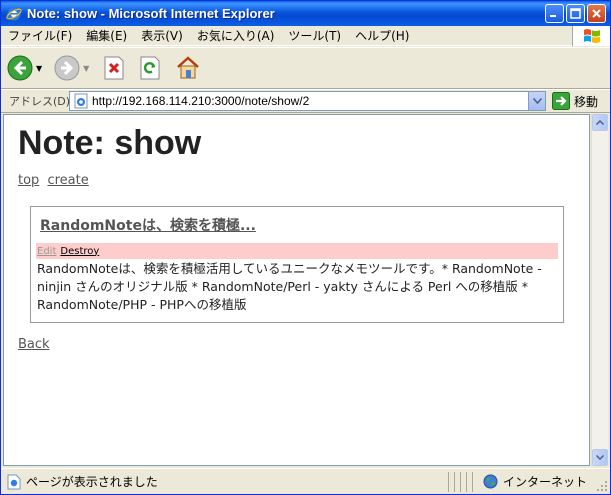 This screenshot has width=611, height=495. Describe the element at coordinates (67, 180) in the screenshot. I see `create-link: create` at that location.